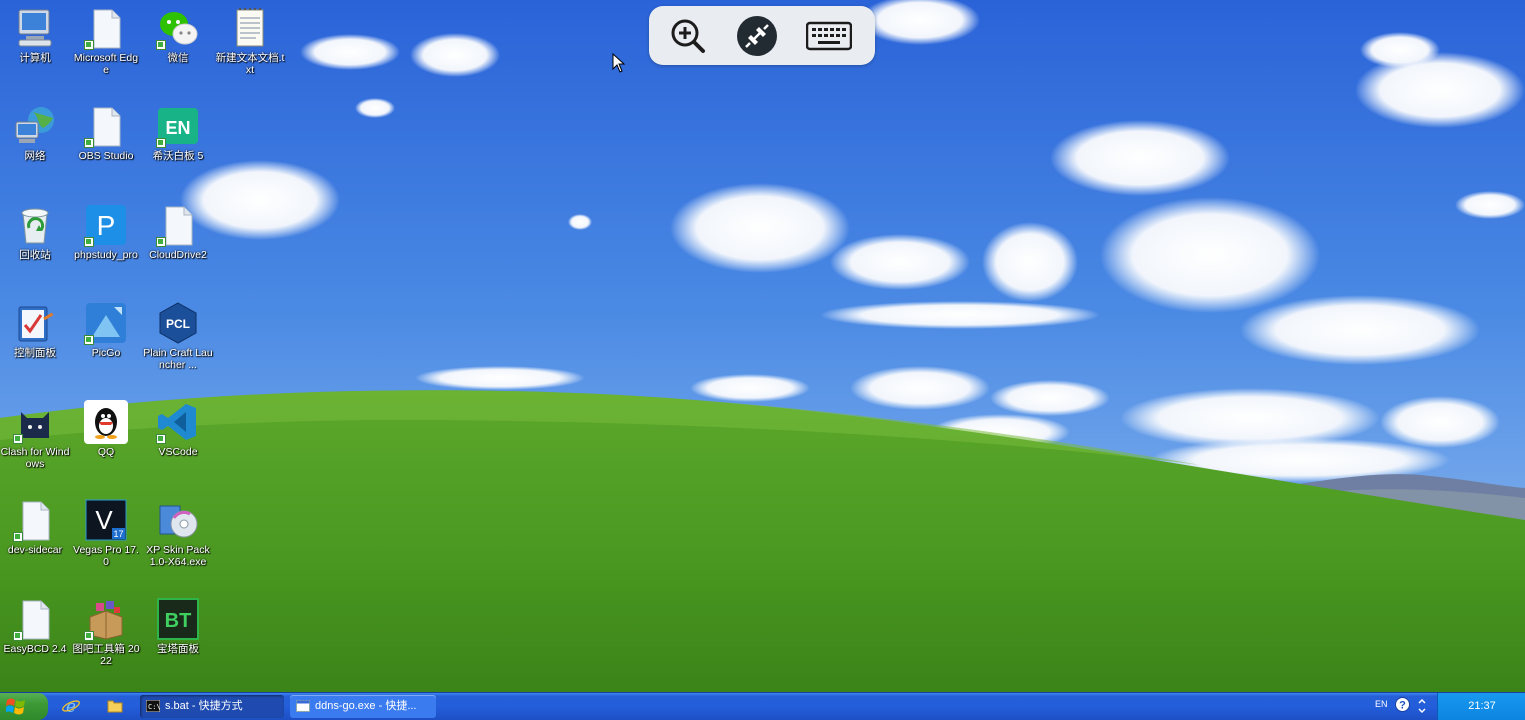 This screenshot has width=1525, height=720. What do you see at coordinates (178, 33) in the screenshot?
I see `desktop-icon-wechat: 微信` at bounding box center [178, 33].